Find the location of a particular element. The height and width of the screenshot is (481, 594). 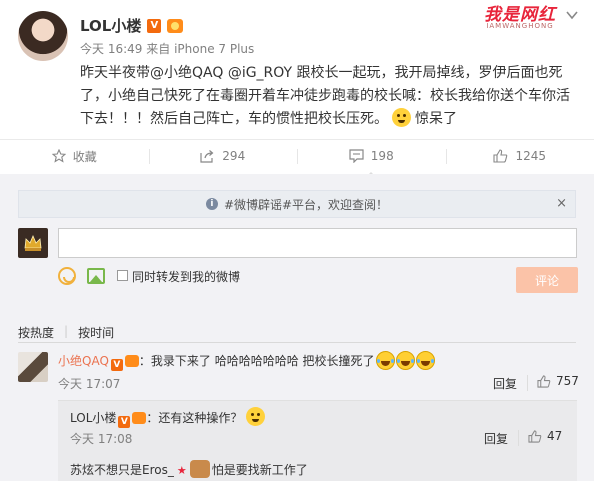

star-icon is located at coordinates (58, 156).